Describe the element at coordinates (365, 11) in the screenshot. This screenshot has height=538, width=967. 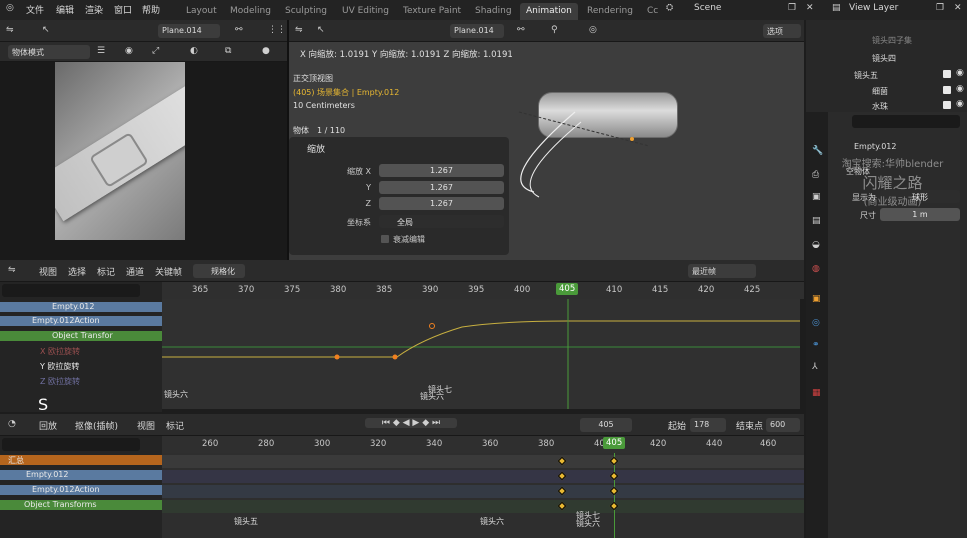
I see `tab-uv-editing: UV Editing` at that location.